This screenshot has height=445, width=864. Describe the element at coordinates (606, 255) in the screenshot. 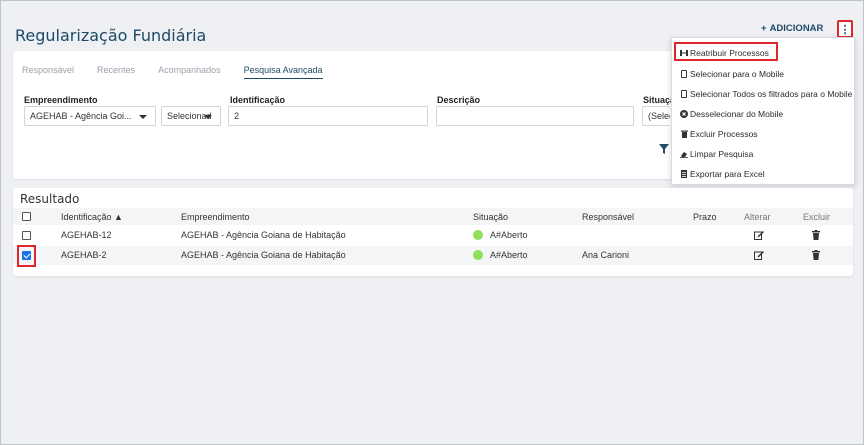

I see `row-responsavel: Ana Carioni` at that location.